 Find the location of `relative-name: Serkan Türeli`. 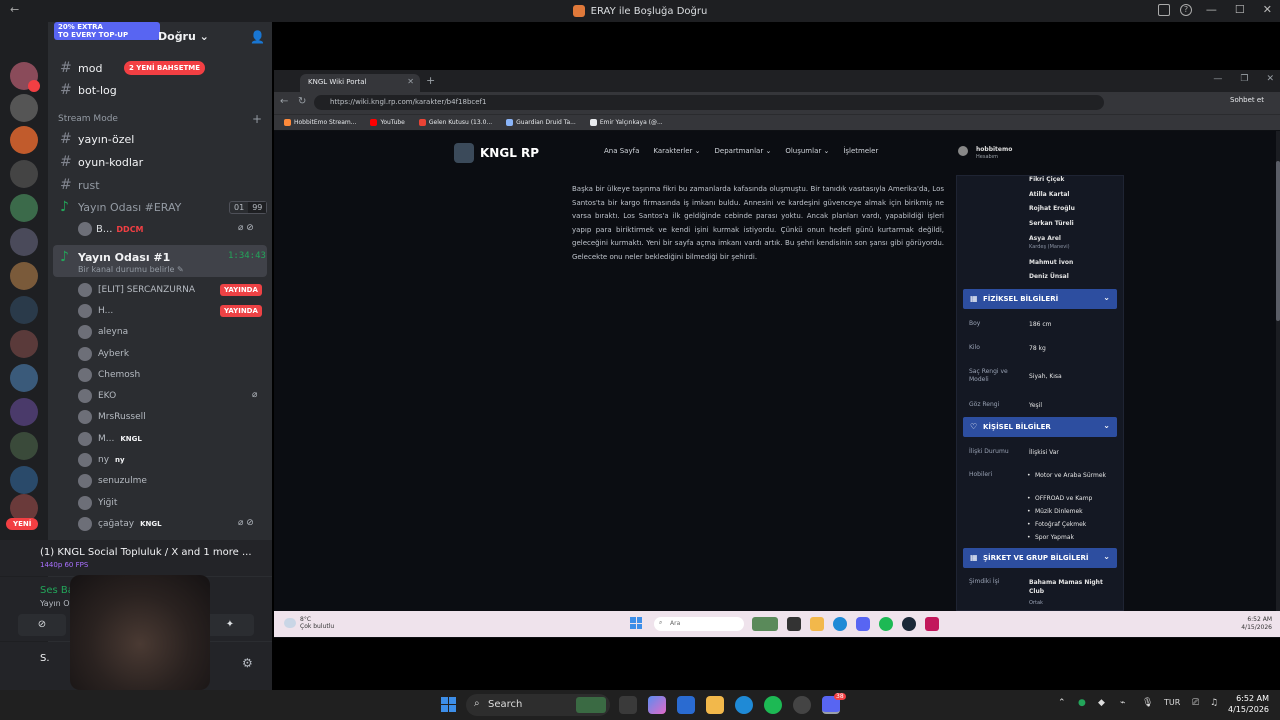

relative-name: Serkan Türeli is located at coordinates (1051, 223).